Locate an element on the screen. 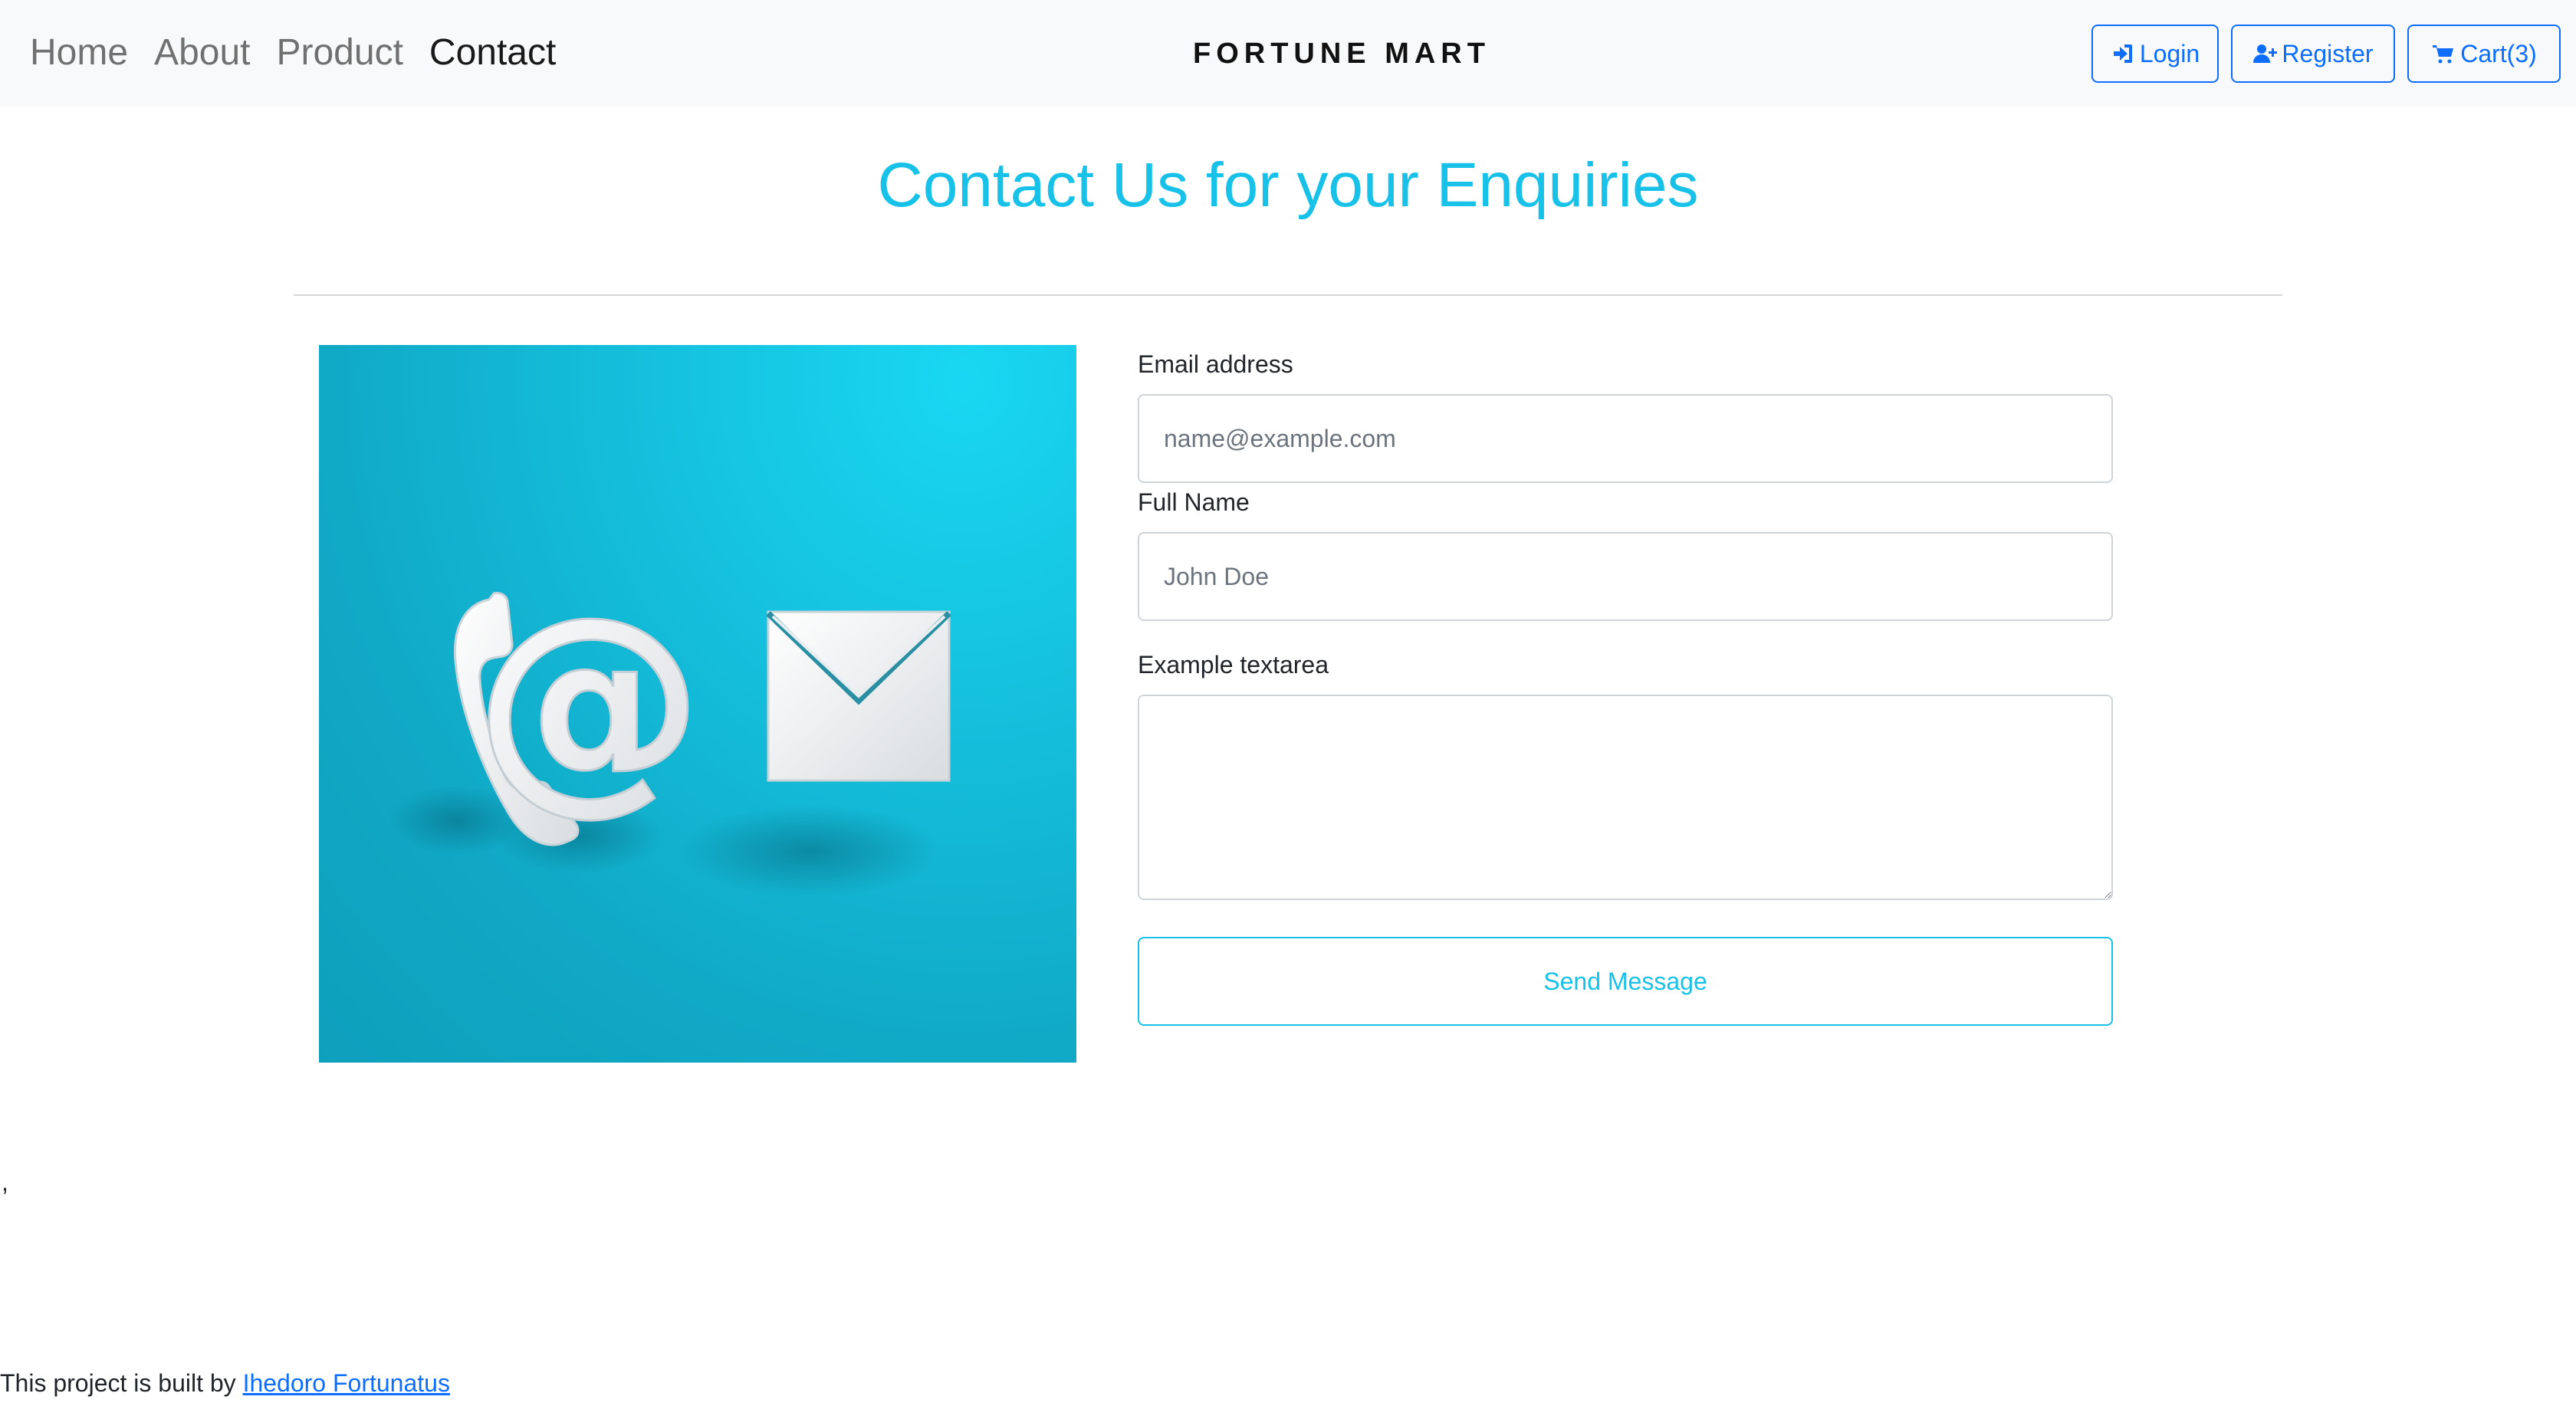  divider is located at coordinates (1288, 295).